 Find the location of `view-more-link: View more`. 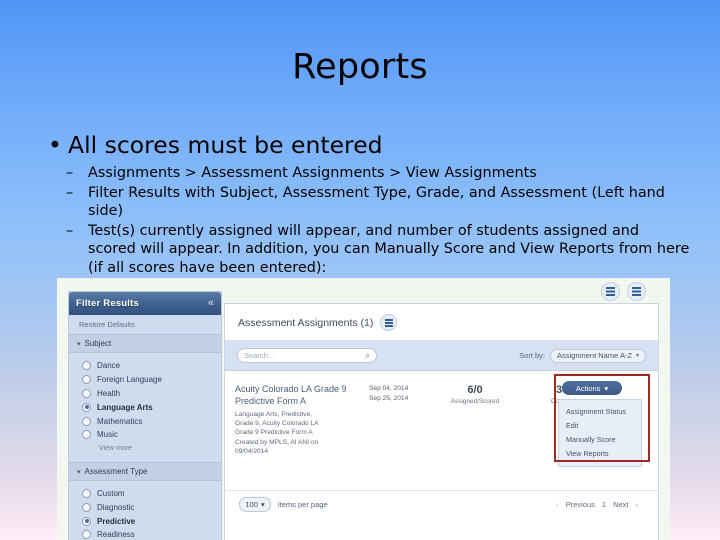

view-more-link: View more is located at coordinates (145, 449).